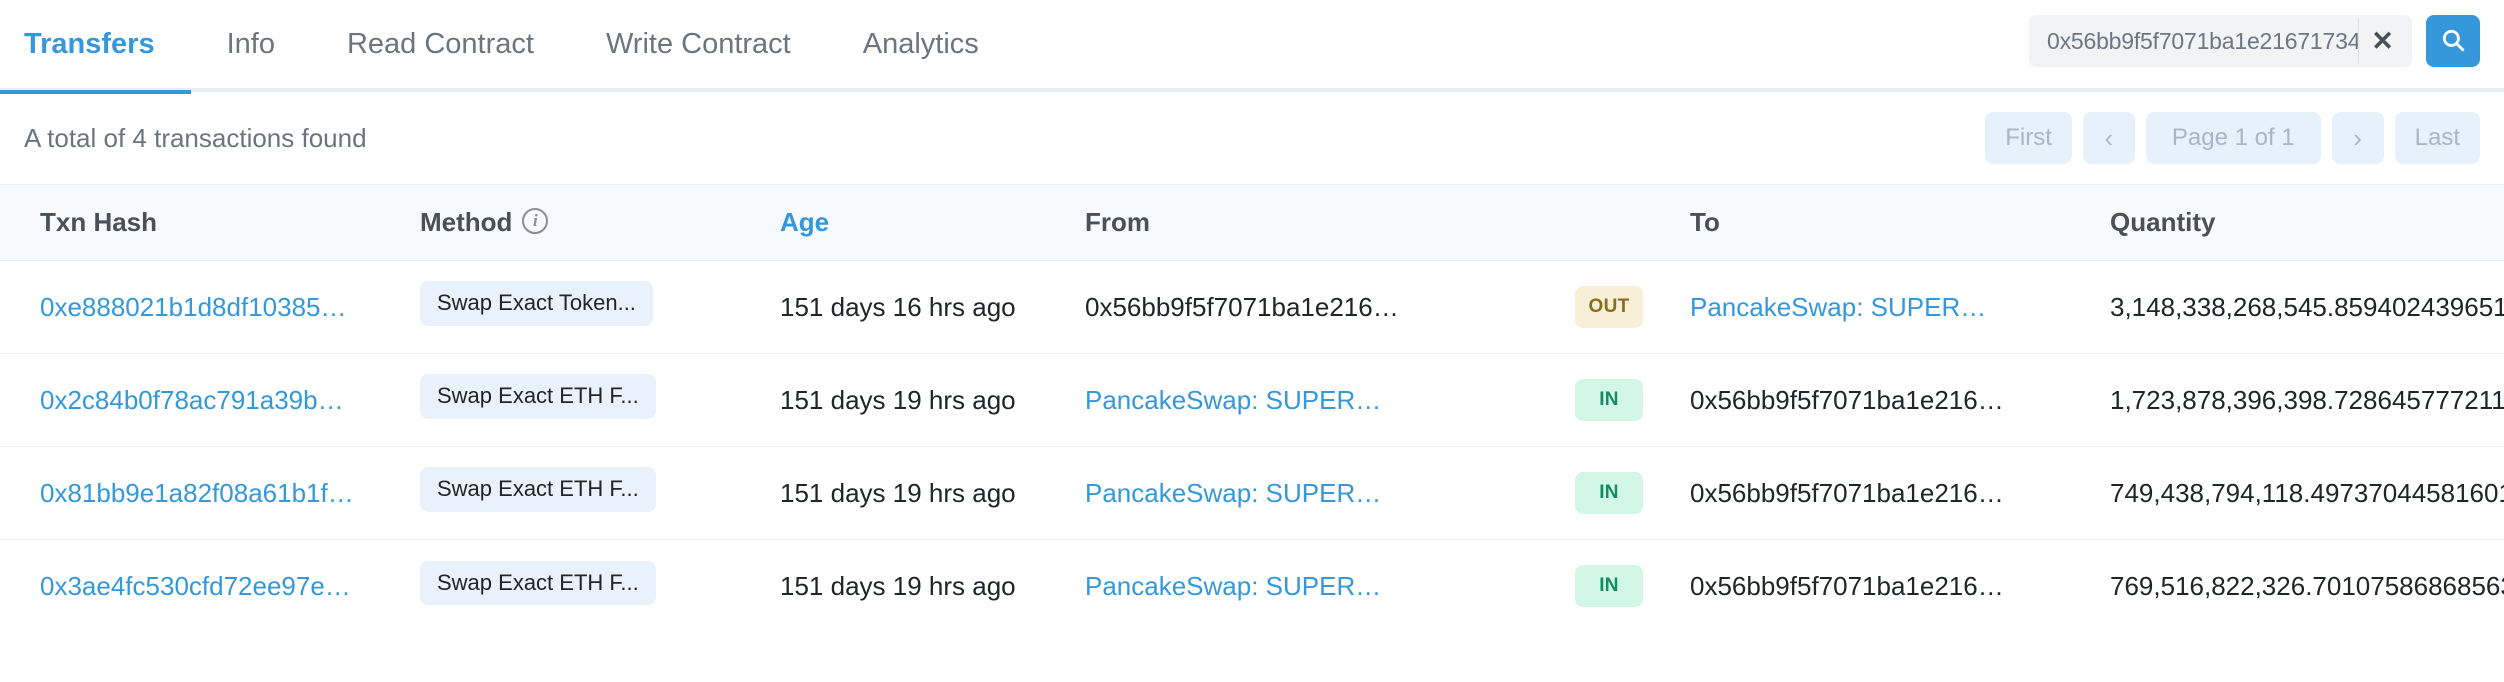 This screenshot has width=2504, height=682. I want to click on tab-label: Read Contract, so click(440, 43).